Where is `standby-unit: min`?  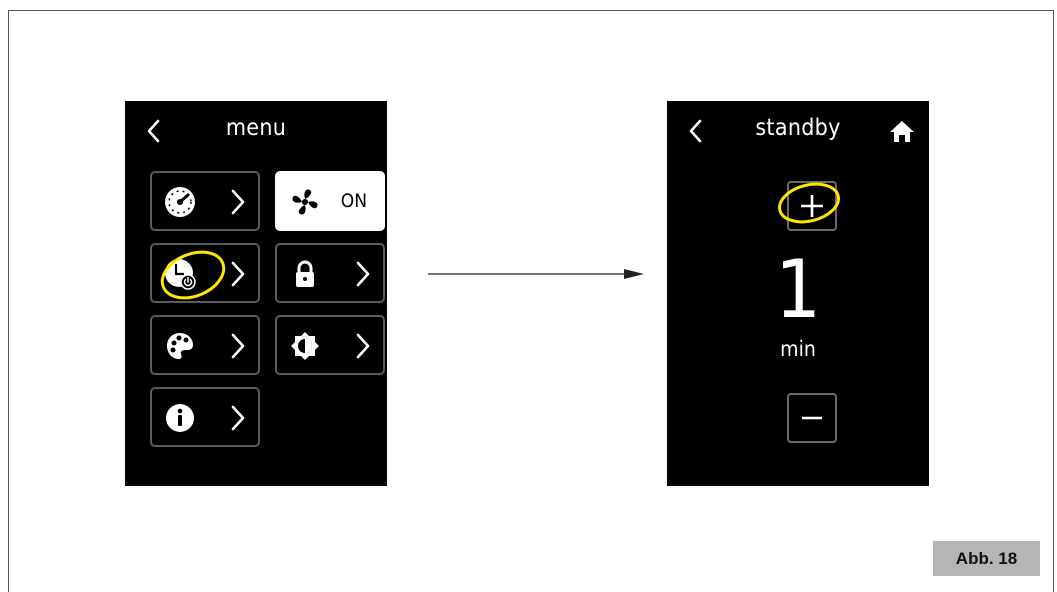
standby-unit: min is located at coordinates (798, 349).